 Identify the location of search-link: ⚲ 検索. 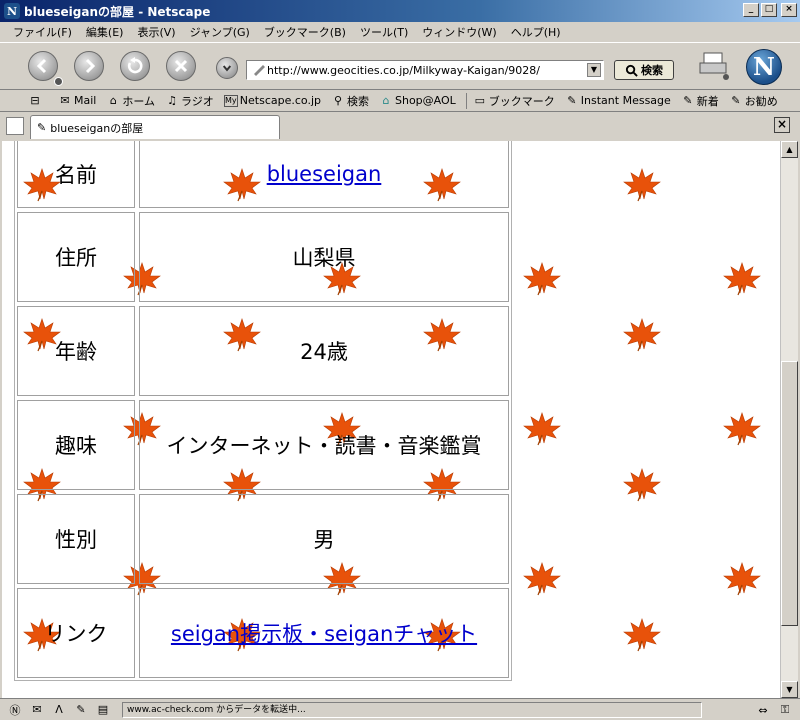
(350, 101).